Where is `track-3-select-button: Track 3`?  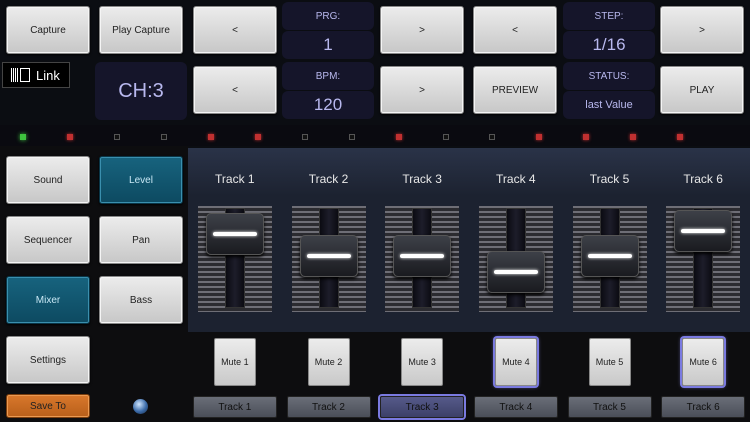
track-3-select-button: Track 3 is located at coordinates (422, 407).